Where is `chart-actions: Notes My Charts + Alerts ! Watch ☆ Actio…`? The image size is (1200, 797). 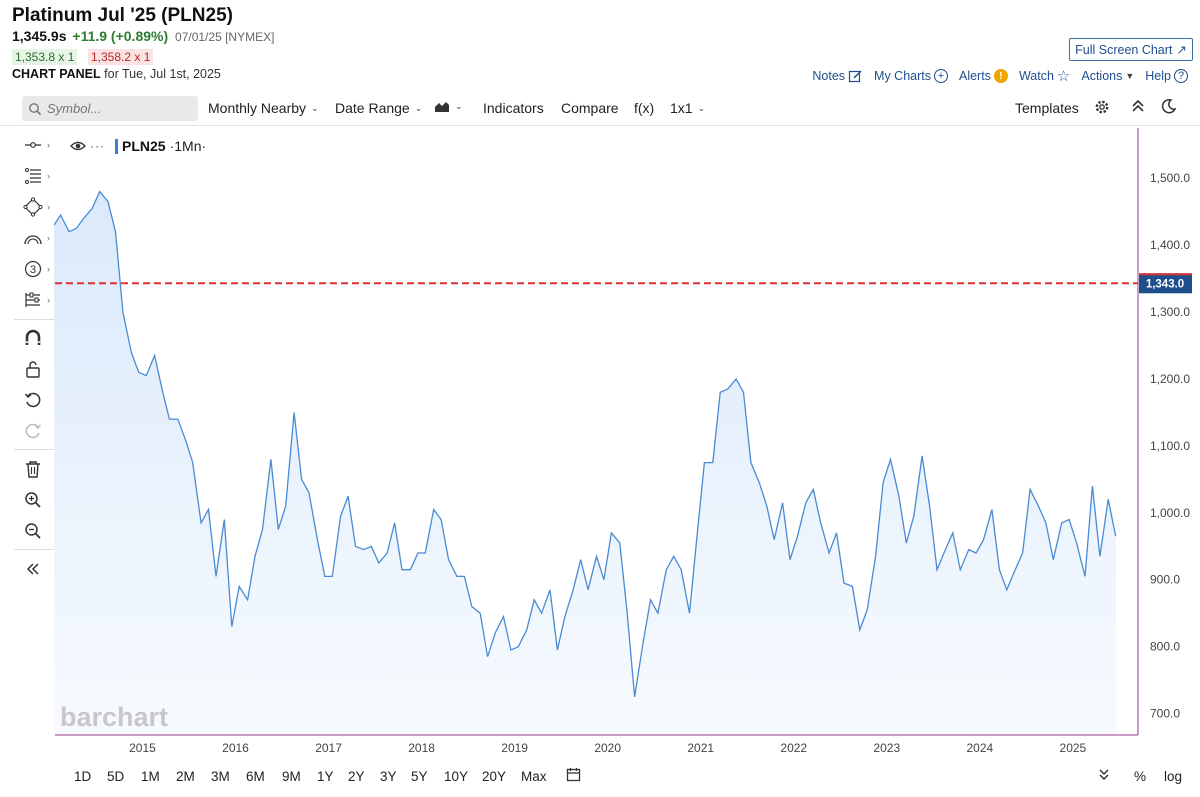
chart-actions: Notes My Charts + Alerts ! Watch ☆ Actio… is located at coordinates (1000, 76).